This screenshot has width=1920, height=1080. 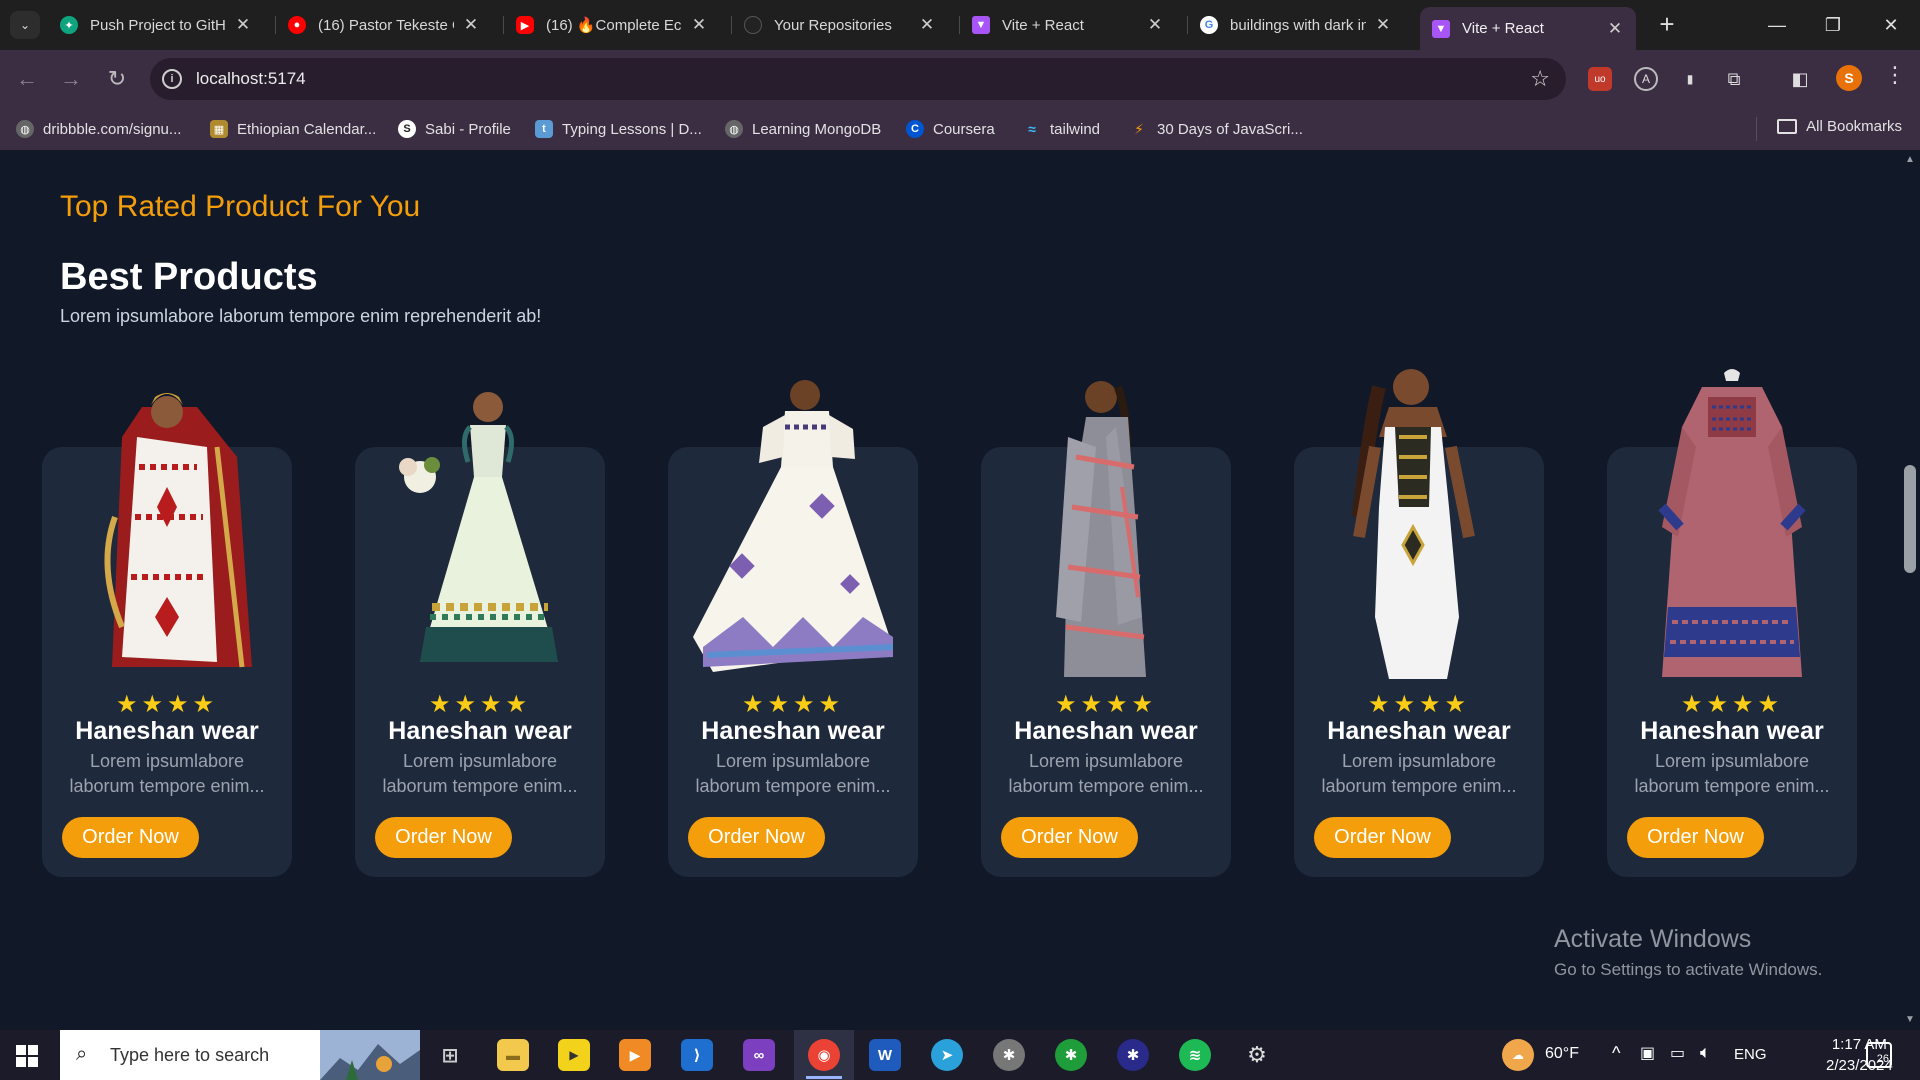 What do you see at coordinates (1518, 1055) in the screenshot?
I see `weather-icon: ☁` at bounding box center [1518, 1055].